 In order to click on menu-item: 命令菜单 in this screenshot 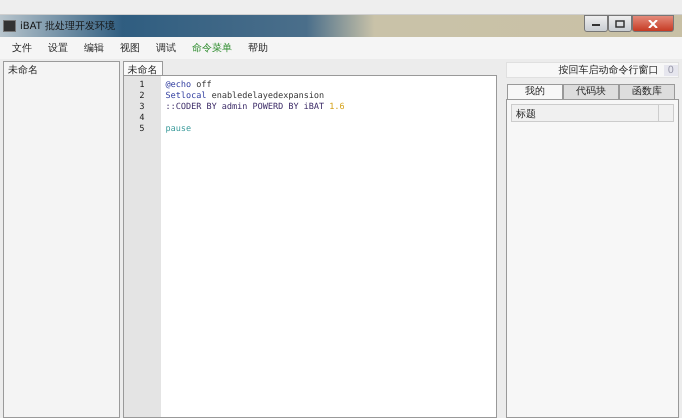, I will do `click(212, 48)`.